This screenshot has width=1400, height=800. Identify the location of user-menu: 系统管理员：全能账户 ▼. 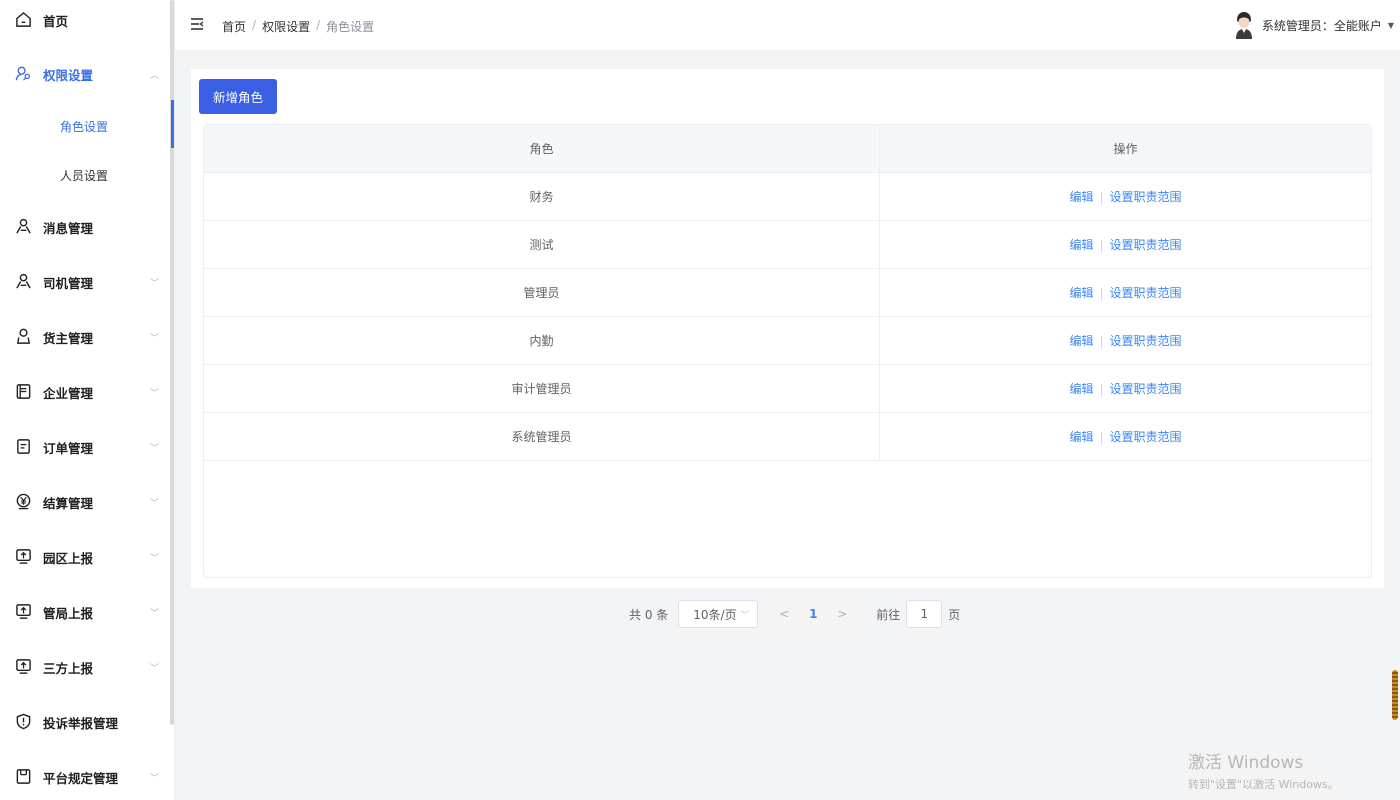
(1313, 25).